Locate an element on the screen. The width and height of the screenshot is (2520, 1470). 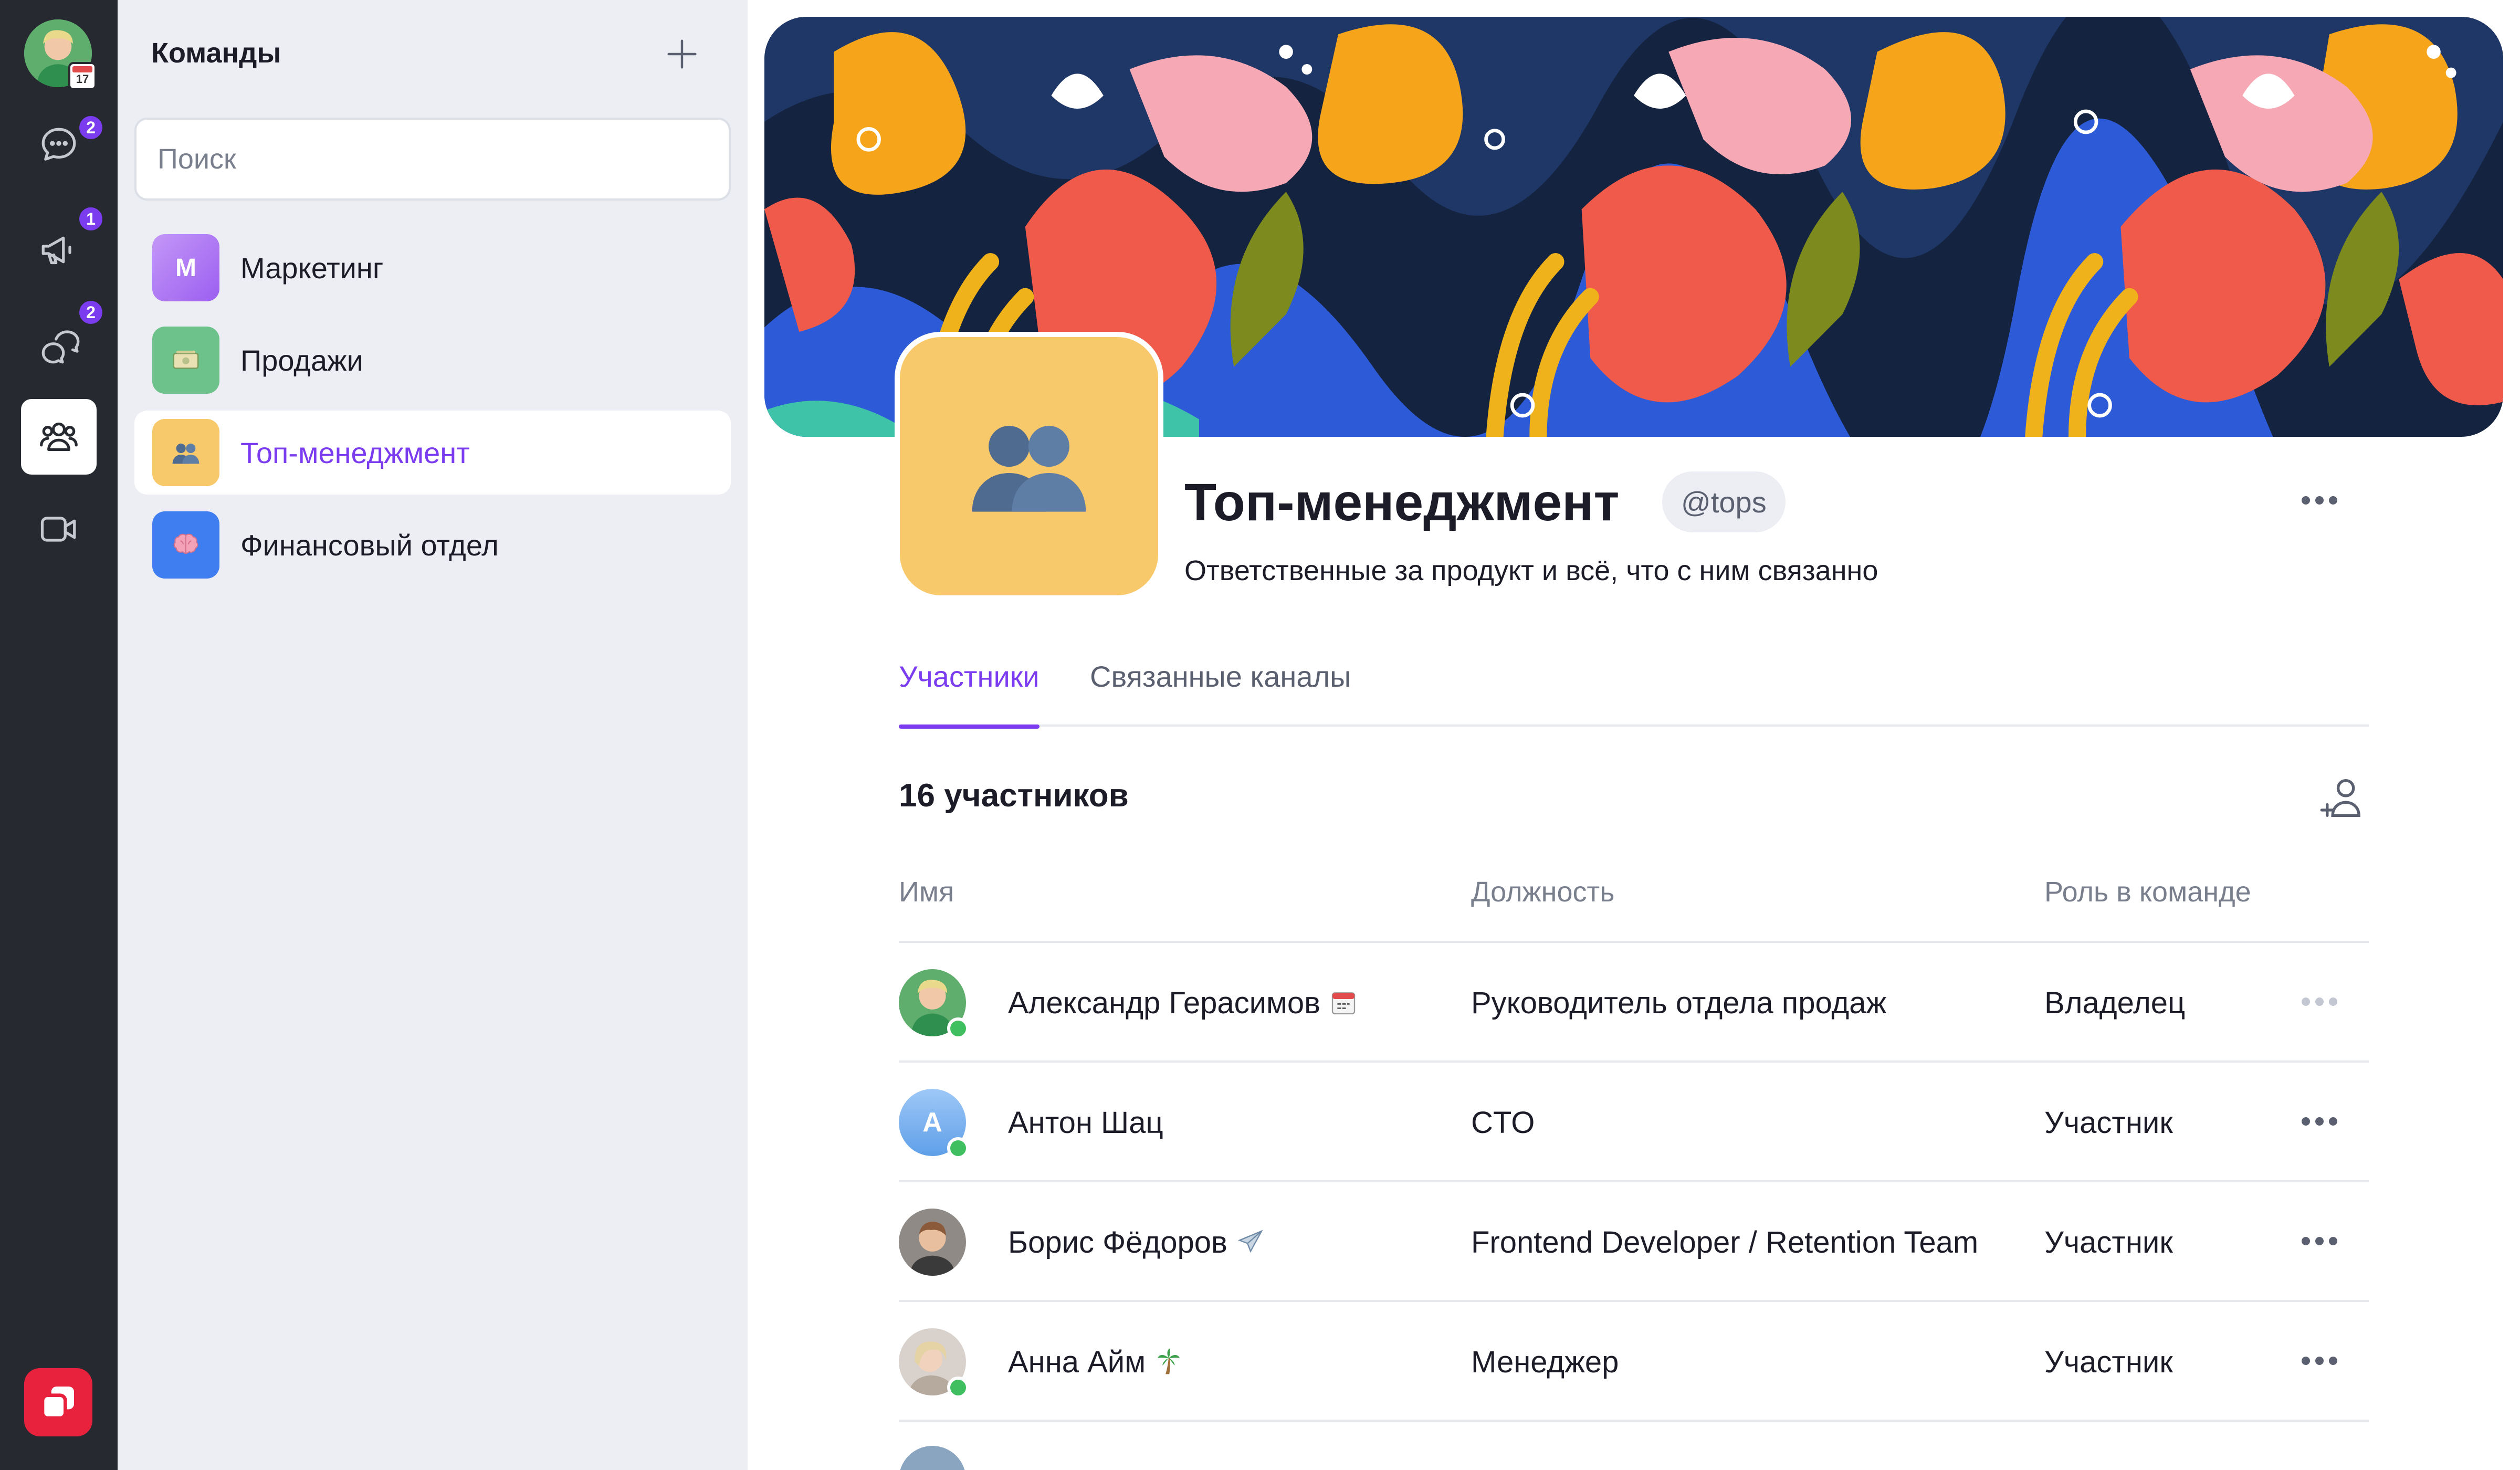
member-name: Анна Айм is located at coordinates (1077, 1362).